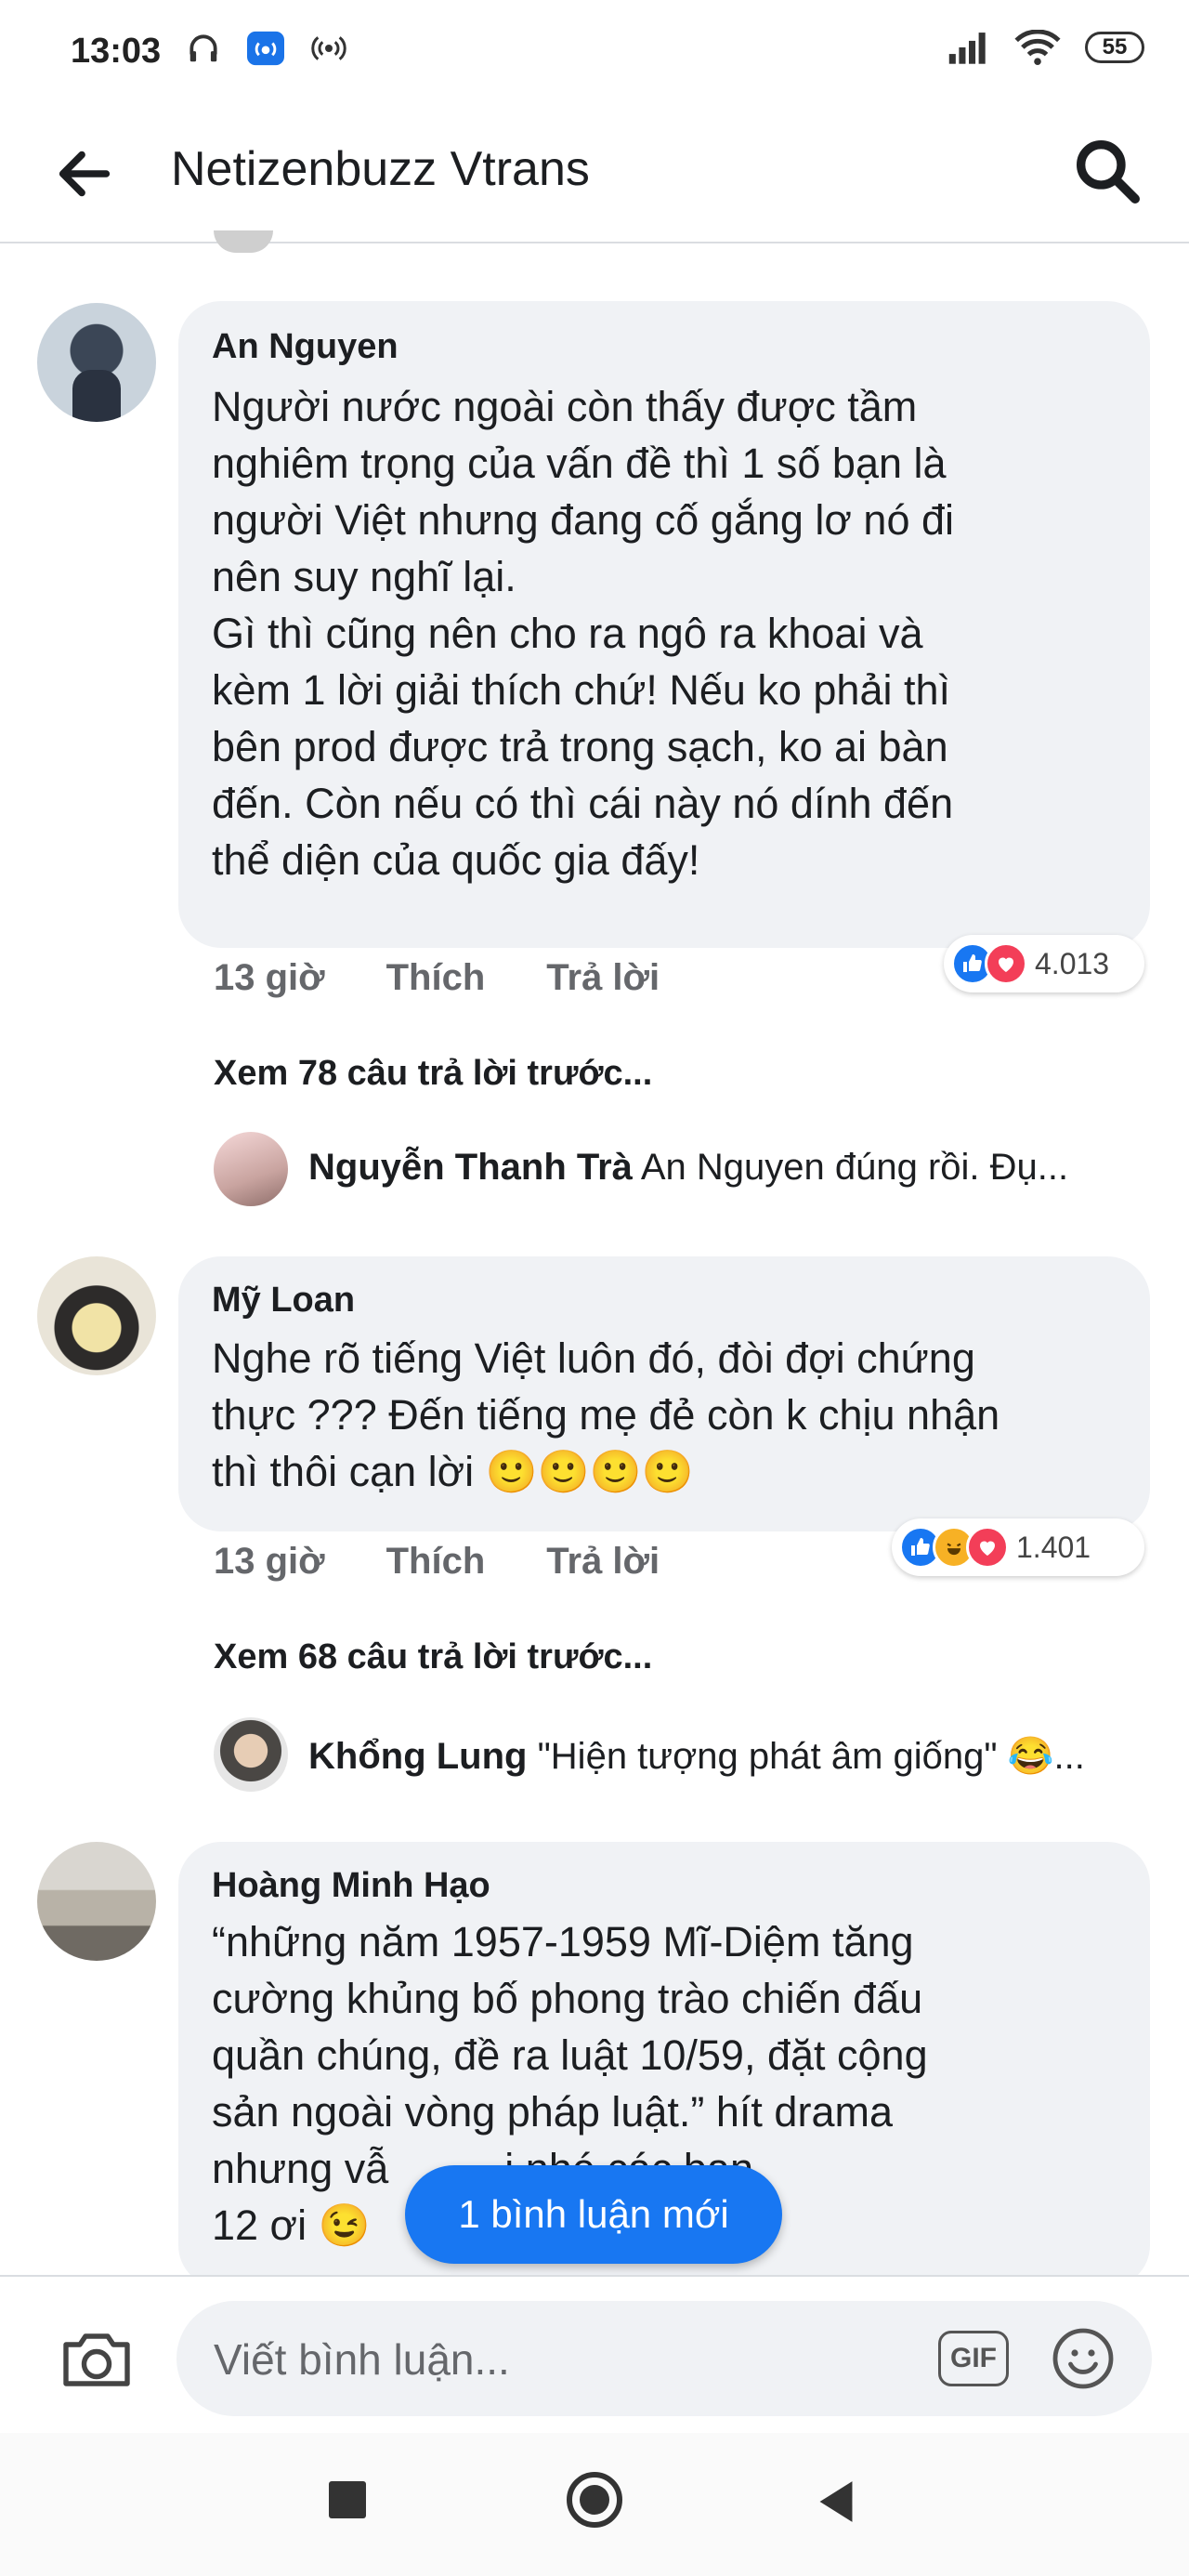 The height and width of the screenshot is (2576, 1189). I want to click on comment-author: Mỹ Loan, so click(665, 1301).